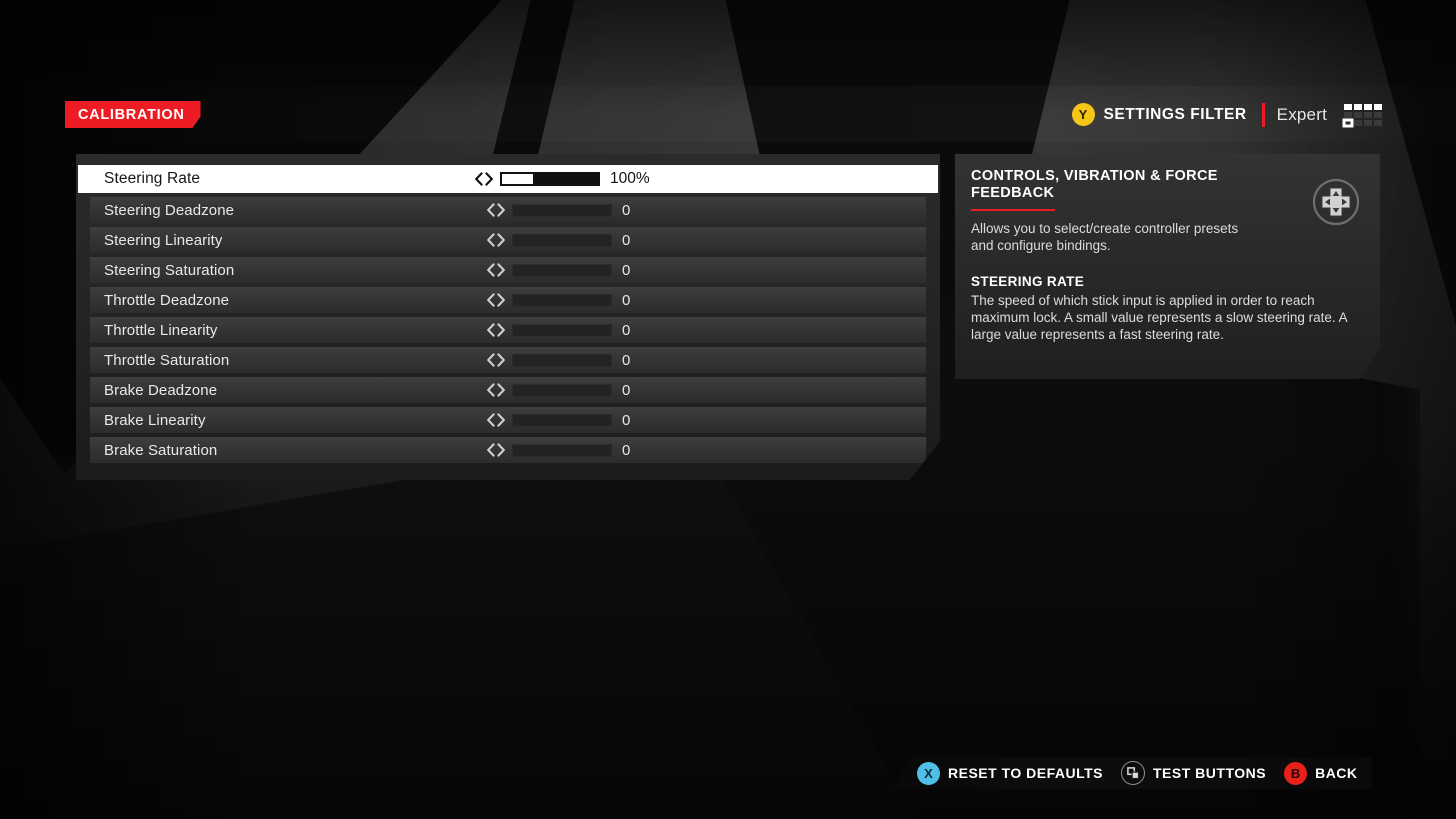 This screenshot has height=819, width=1456. I want to click on setting-row: Steering Linearity 0, so click(508, 240).